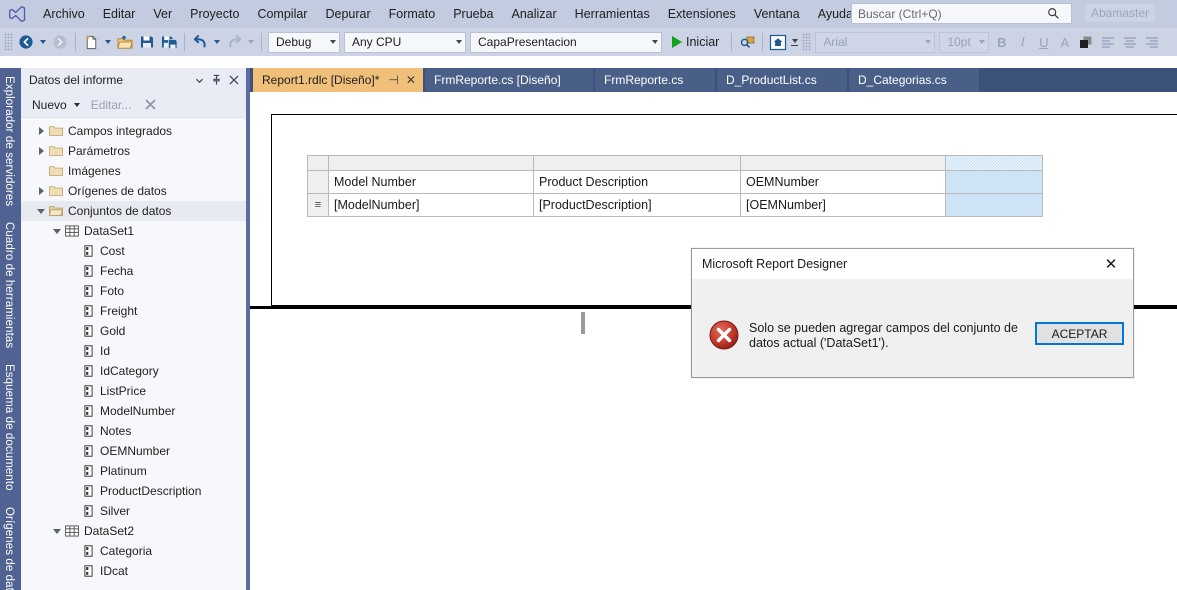 The width and height of the screenshot is (1177, 590). What do you see at coordinates (133, 151) in the screenshot?
I see `tree-node: Parámetros` at bounding box center [133, 151].